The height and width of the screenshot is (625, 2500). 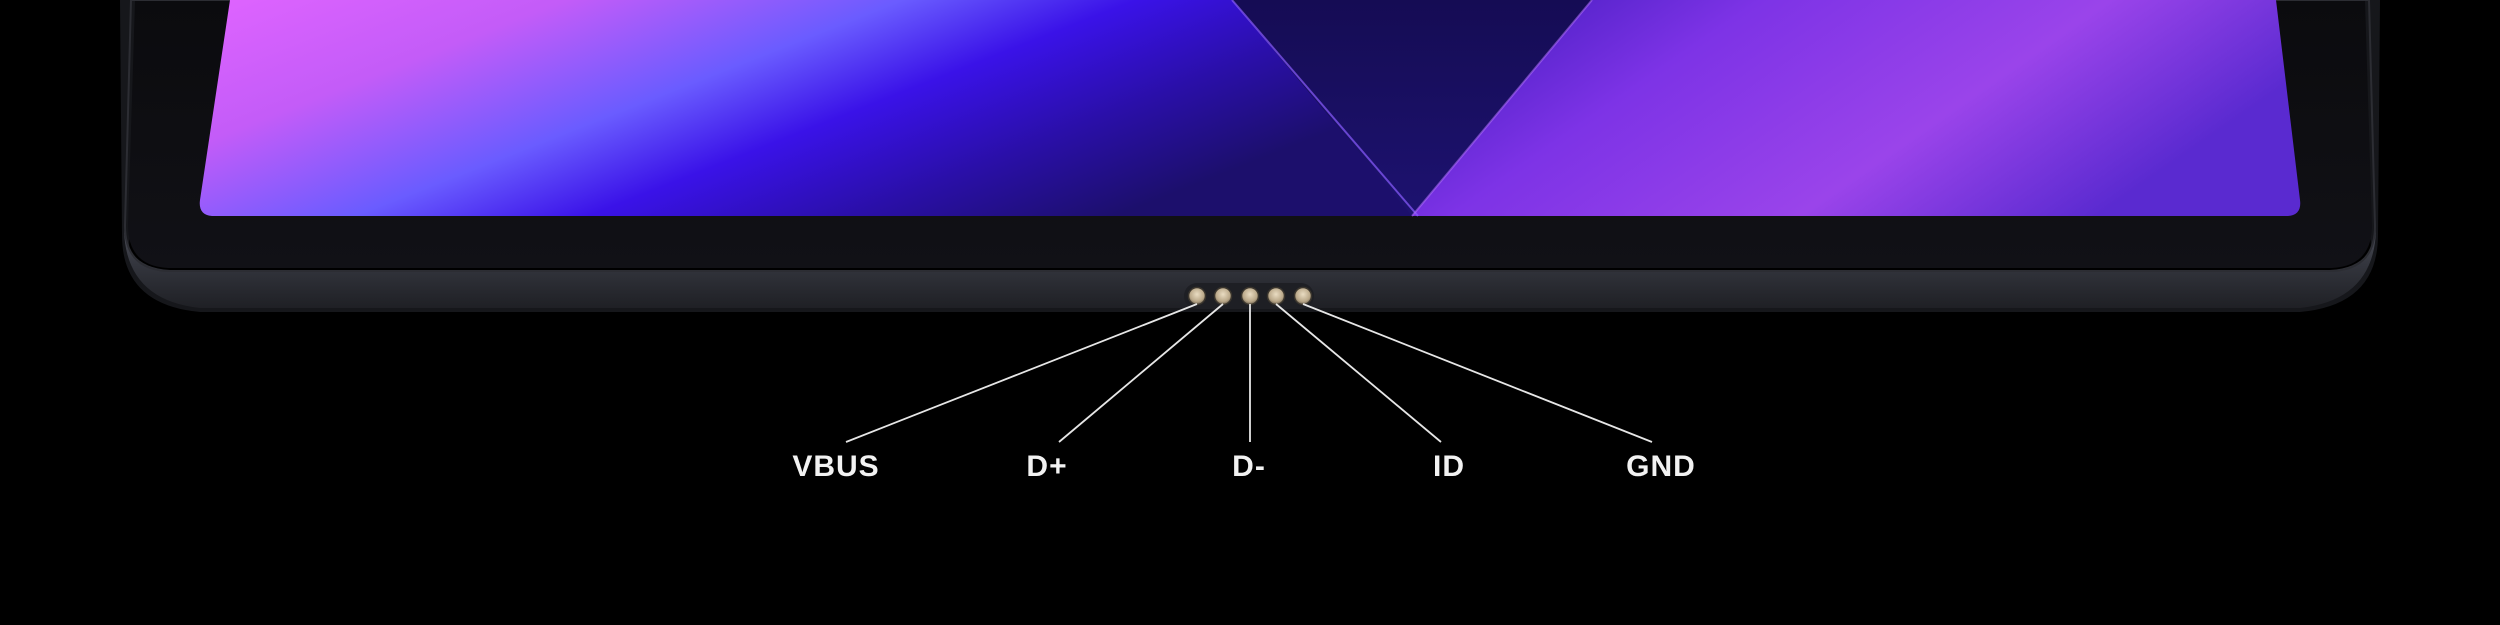 What do you see at coordinates (1047, 466) in the screenshot?
I see `pin-label-d-plus: D+` at bounding box center [1047, 466].